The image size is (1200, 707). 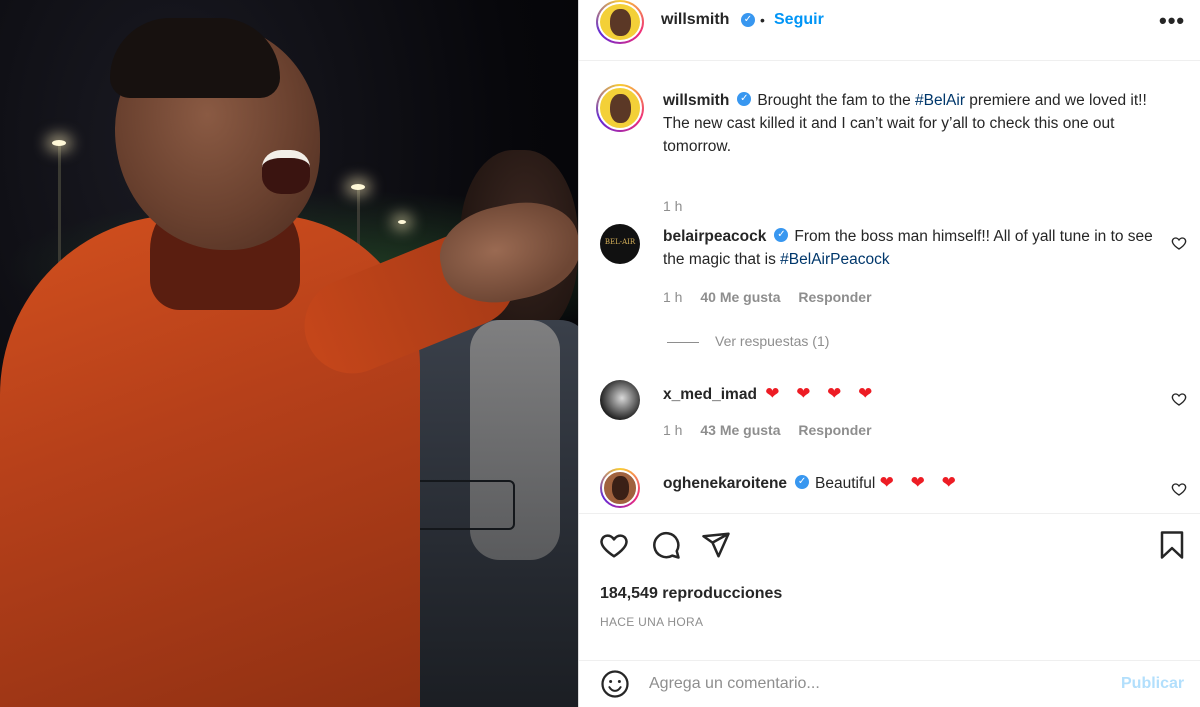 What do you see at coordinates (651, 622) in the screenshot?
I see `post-timestamp: HACE UNA HORA` at bounding box center [651, 622].